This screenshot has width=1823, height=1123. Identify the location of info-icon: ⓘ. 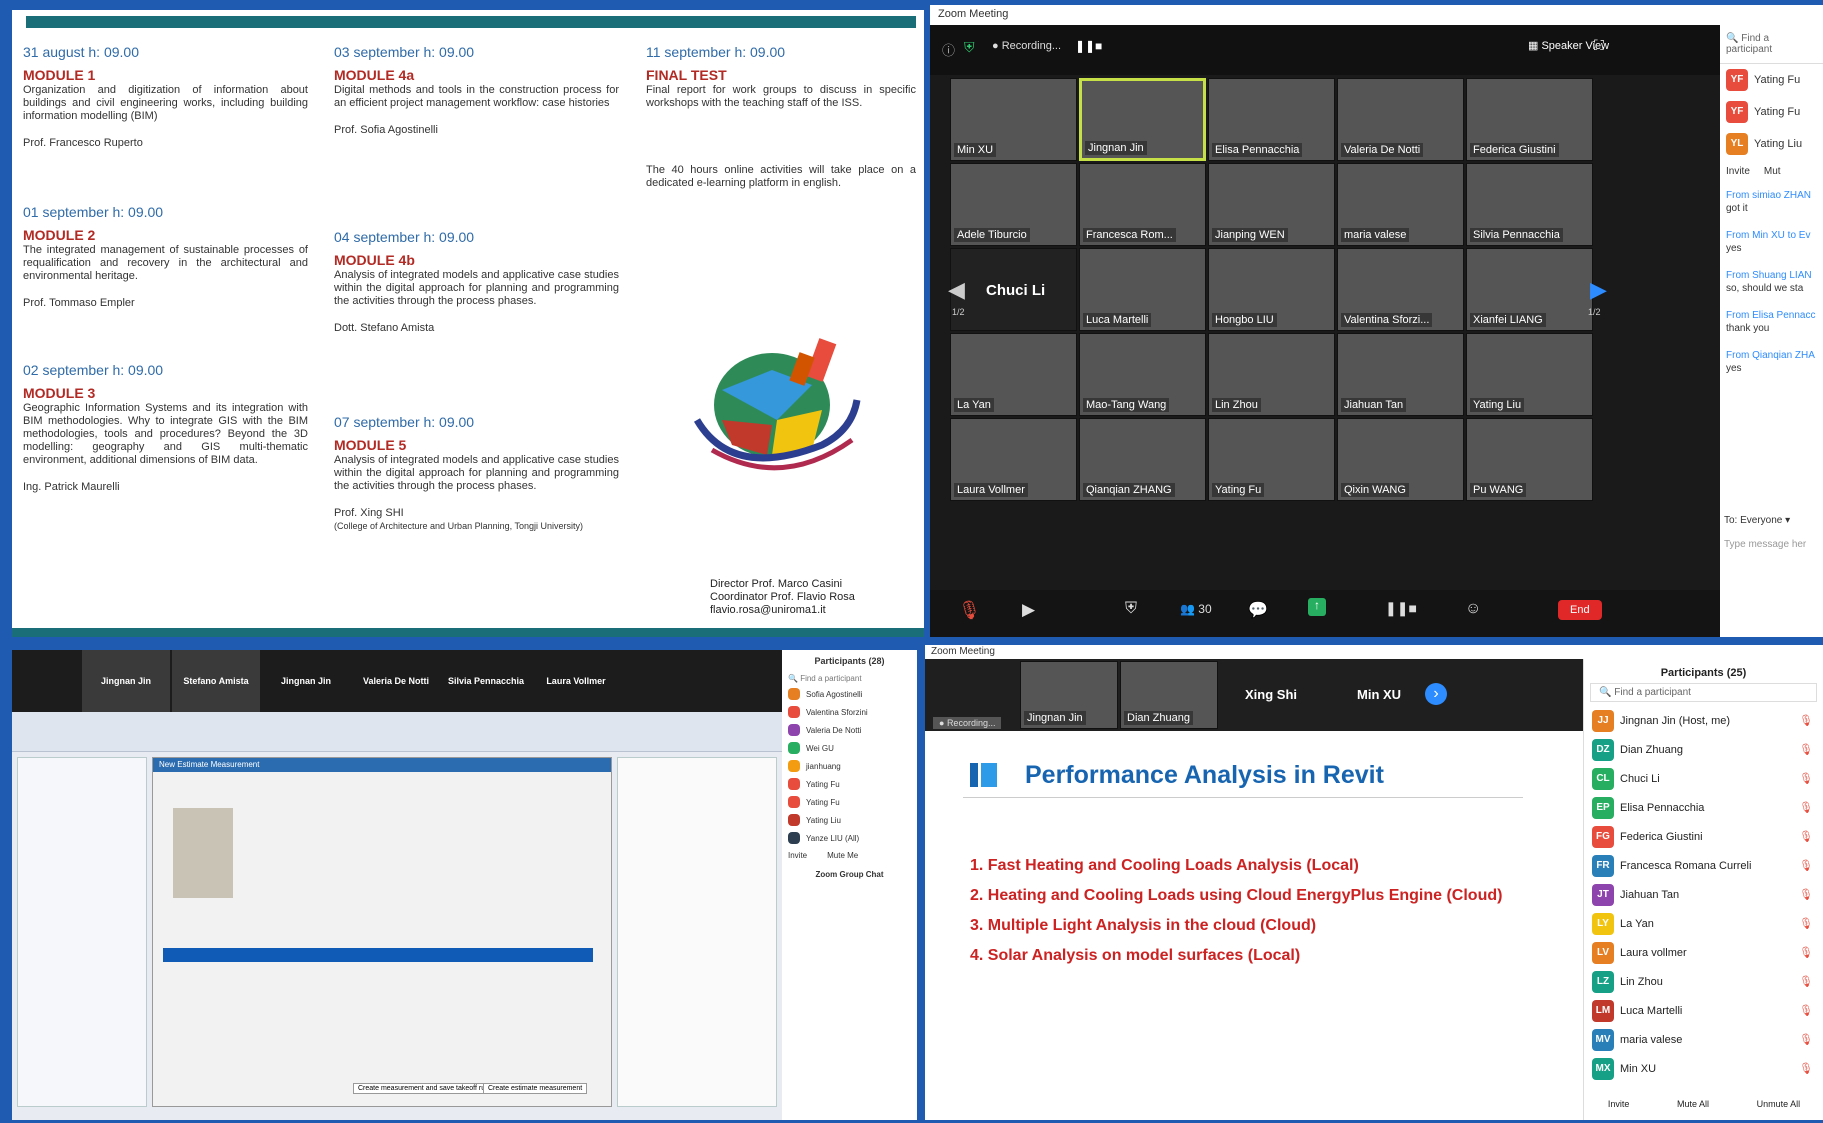
(948, 49).